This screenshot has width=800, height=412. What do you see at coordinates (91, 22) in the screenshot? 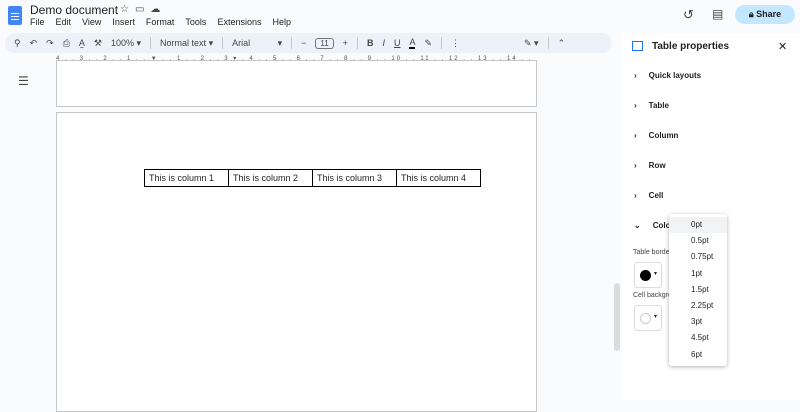
I see `menu-view: View` at bounding box center [91, 22].